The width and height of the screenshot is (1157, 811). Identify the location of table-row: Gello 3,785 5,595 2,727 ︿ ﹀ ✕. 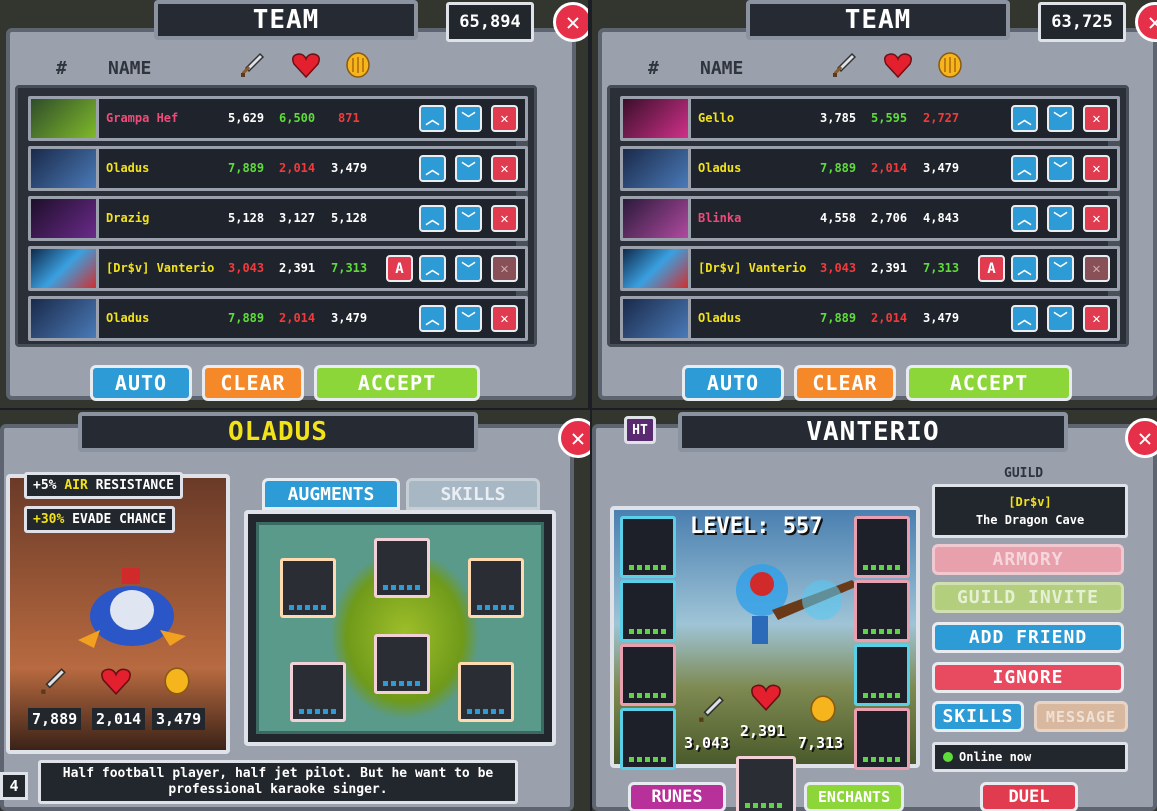
(870, 118).